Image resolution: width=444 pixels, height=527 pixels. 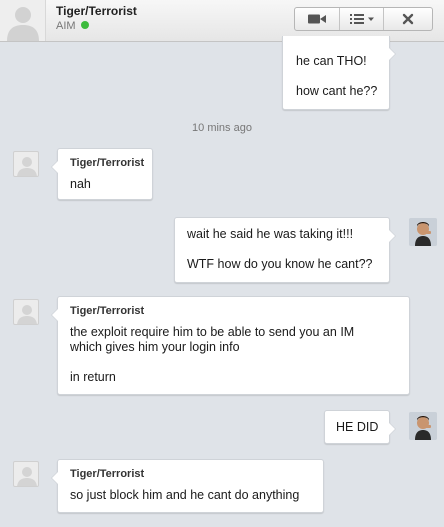 What do you see at coordinates (337, 91) in the screenshot?
I see `message-text: how cant he??` at bounding box center [337, 91].